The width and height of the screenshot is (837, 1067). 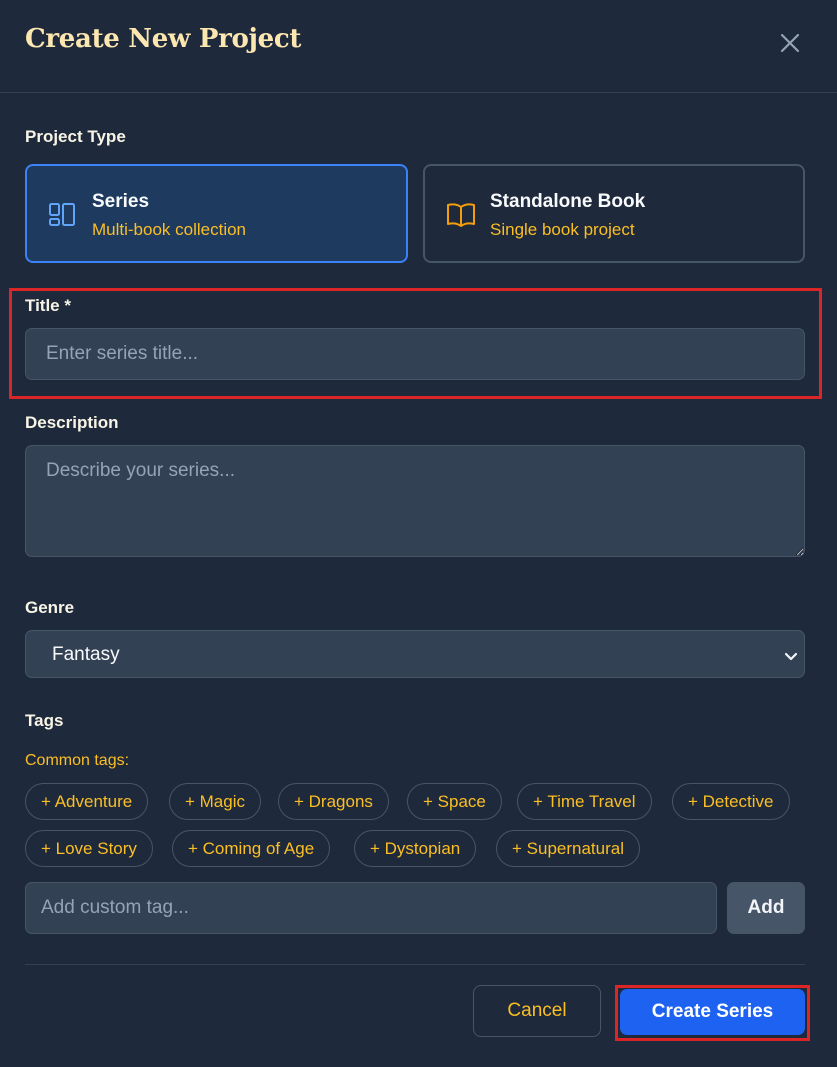 What do you see at coordinates (415, 654) in the screenshot?
I see `genre-select: Fantasy` at bounding box center [415, 654].